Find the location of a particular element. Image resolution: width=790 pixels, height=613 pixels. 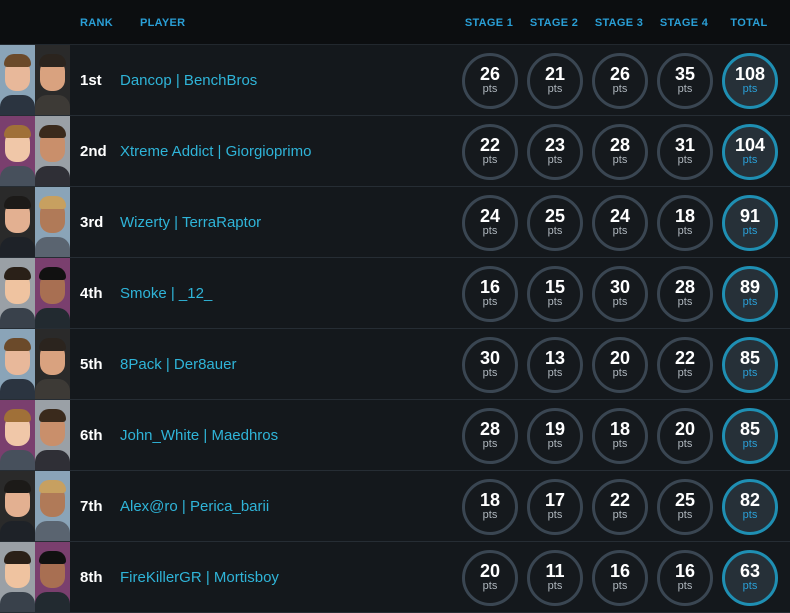

header-rank: RANK is located at coordinates (96, 23).